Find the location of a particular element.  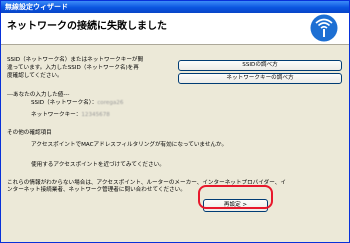

window-title: 無線設定ウィザード is located at coordinates (36, 7).